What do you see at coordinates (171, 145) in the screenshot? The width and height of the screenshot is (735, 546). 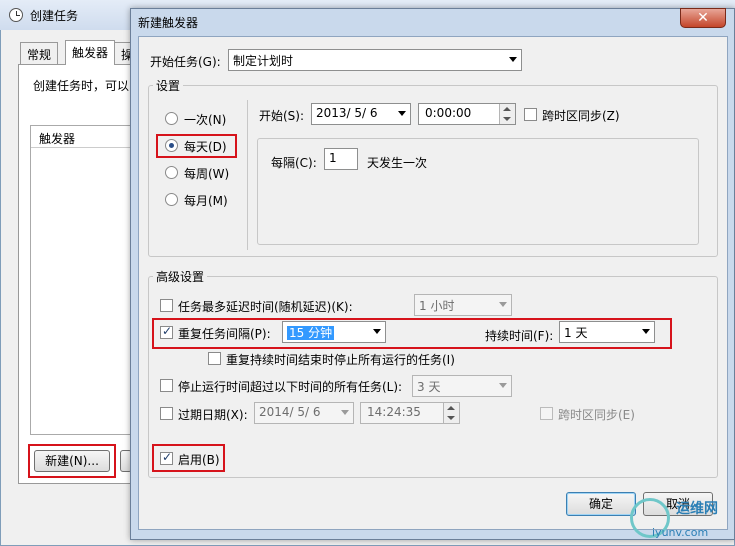 I see `radio-daily` at bounding box center [171, 145].